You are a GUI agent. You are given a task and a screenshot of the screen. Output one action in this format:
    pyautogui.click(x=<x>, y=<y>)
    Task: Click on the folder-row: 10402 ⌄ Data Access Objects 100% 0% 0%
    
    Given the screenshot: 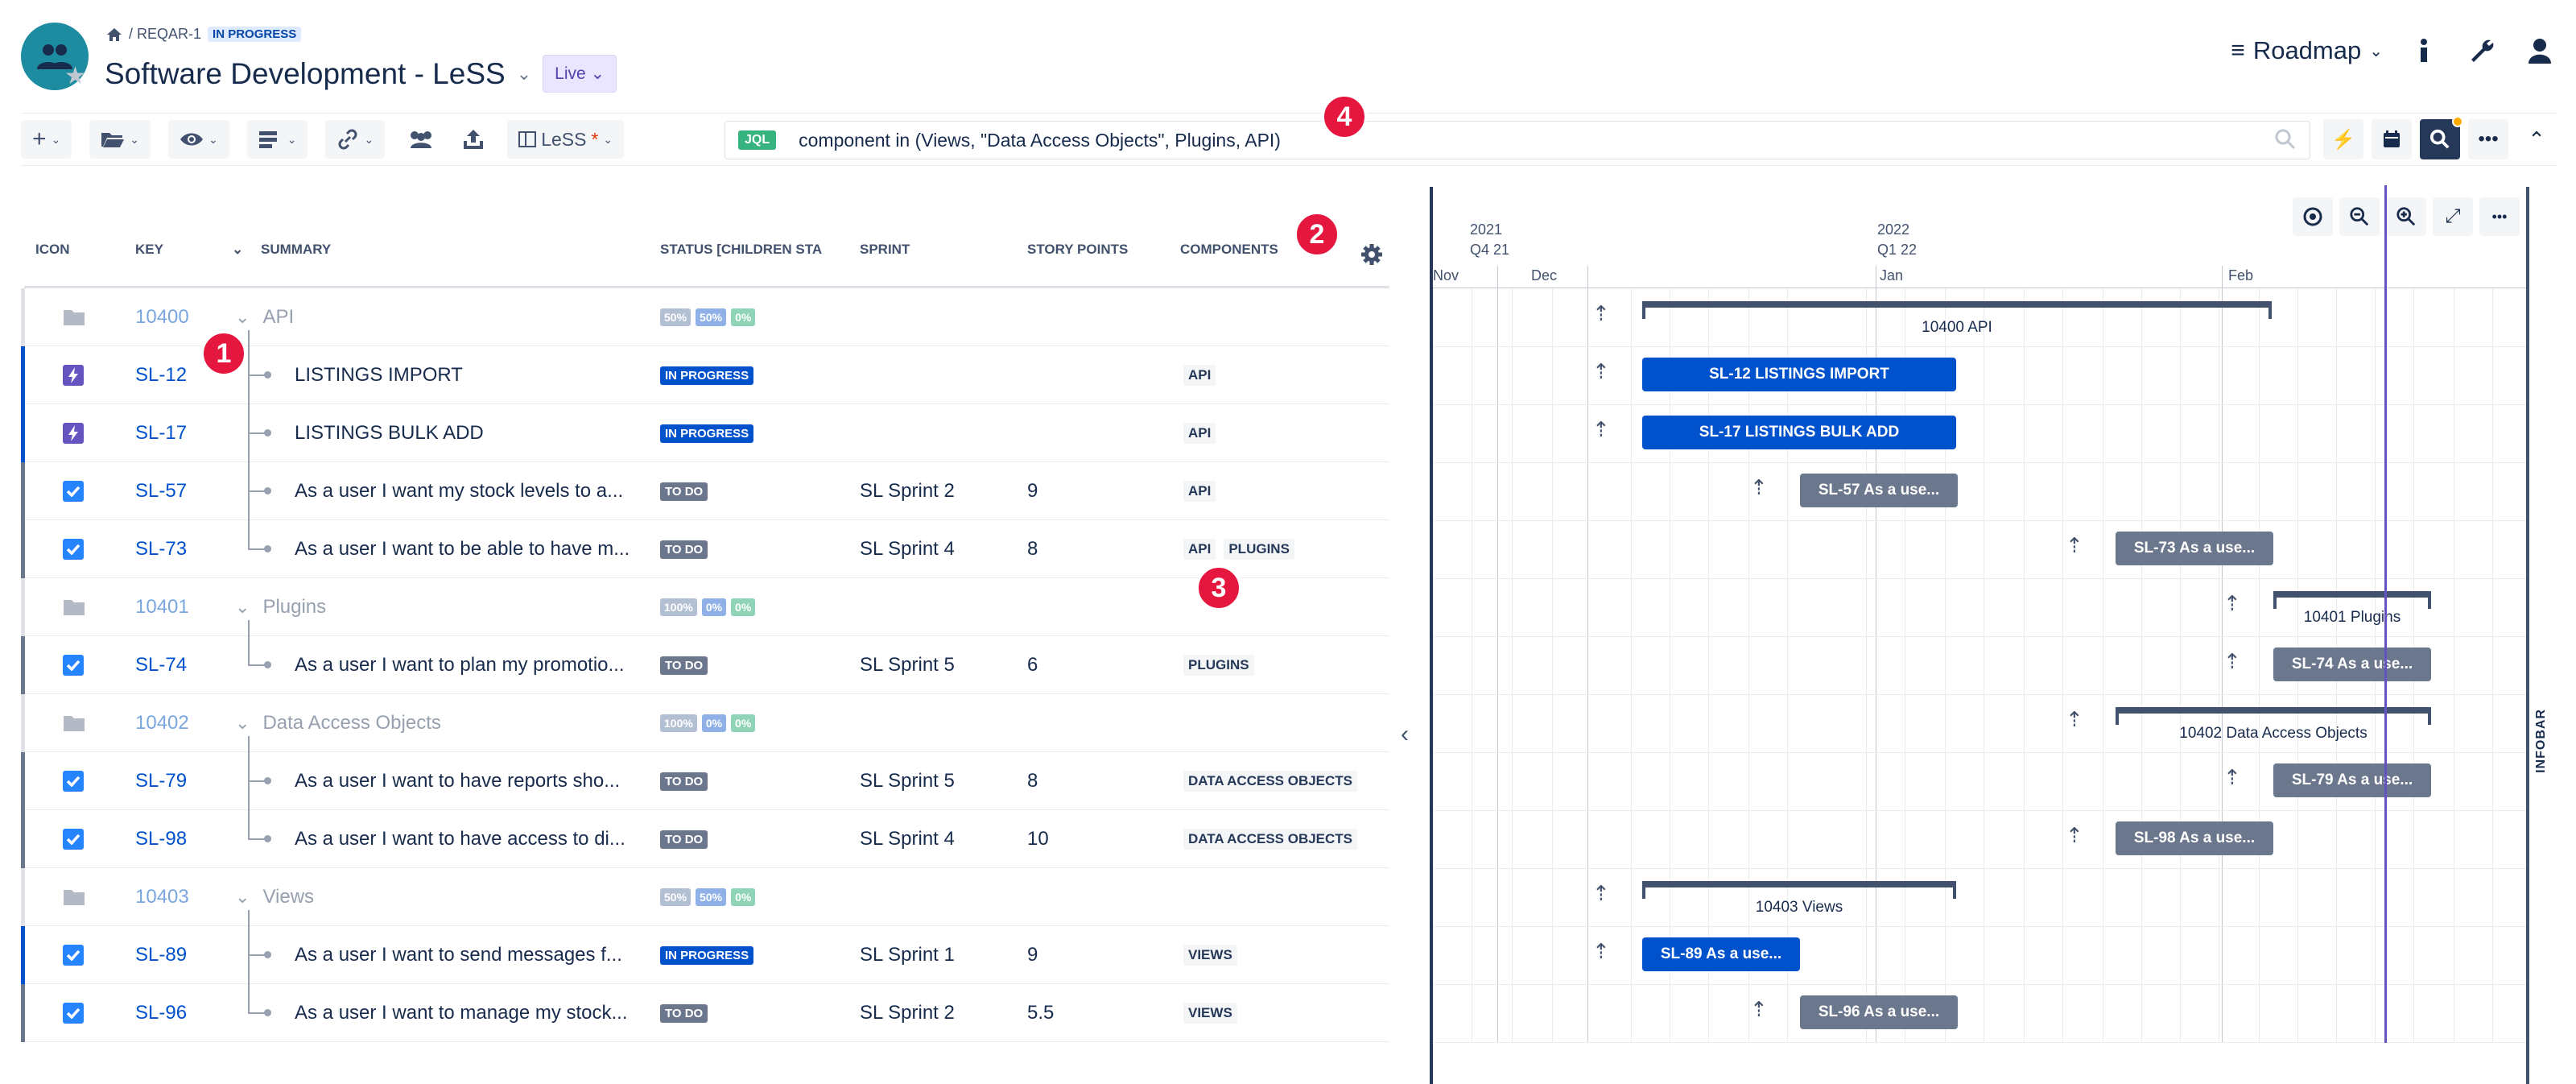 What is the action you would take?
    pyautogui.click(x=705, y=723)
    